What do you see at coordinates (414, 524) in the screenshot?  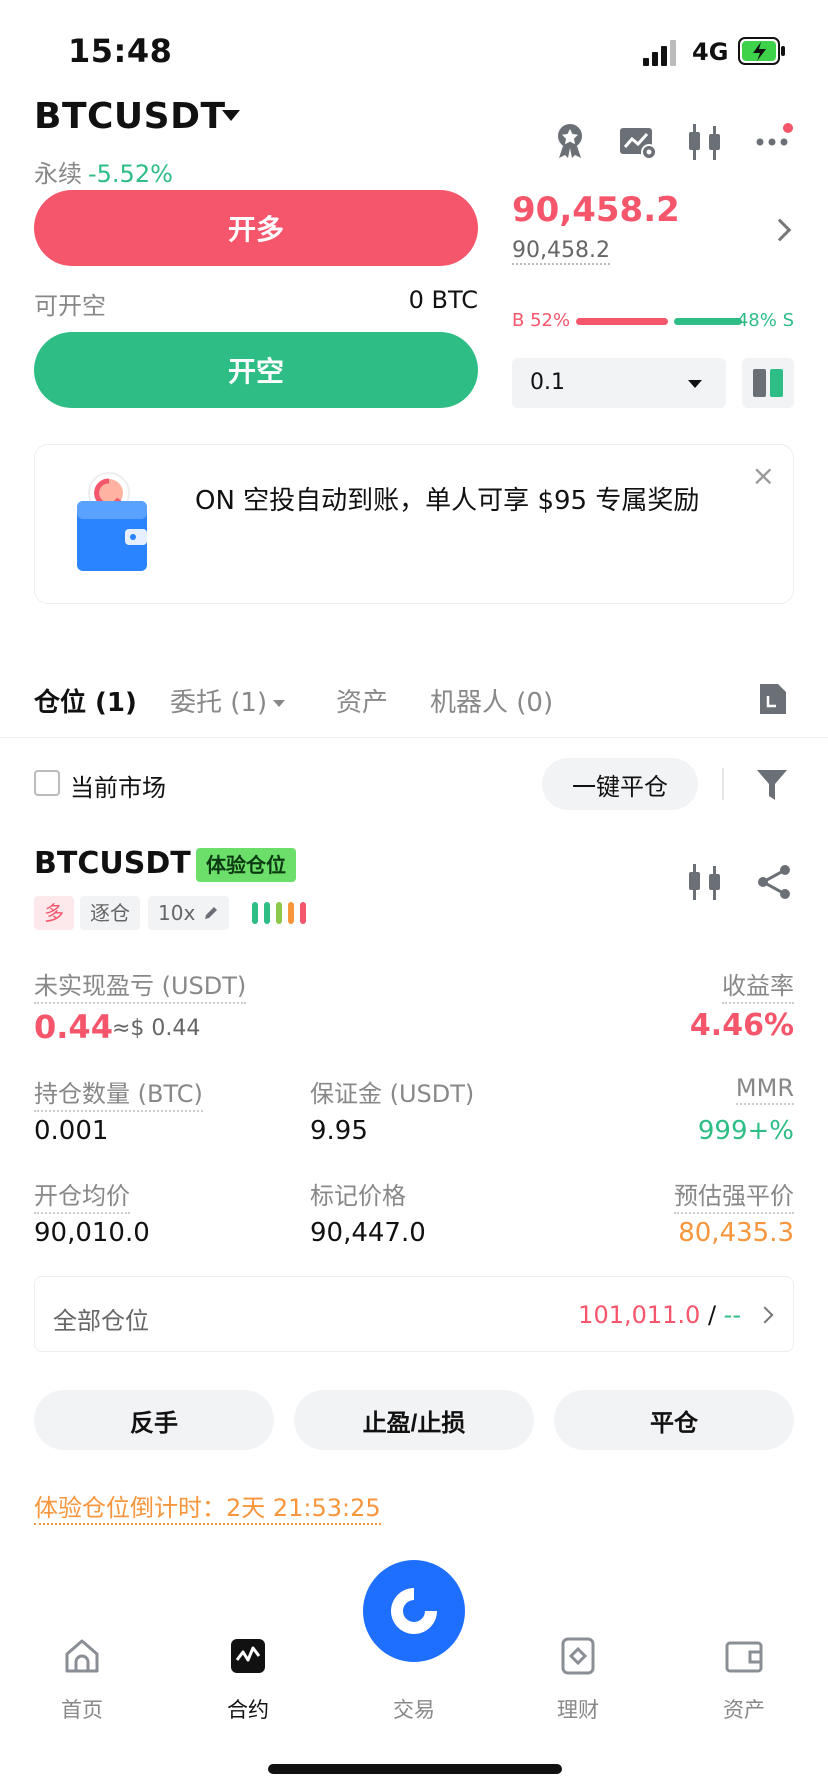 I see `promo-banner: ON 空投自动到账，单人可享 $95 专属奖励 ×` at bounding box center [414, 524].